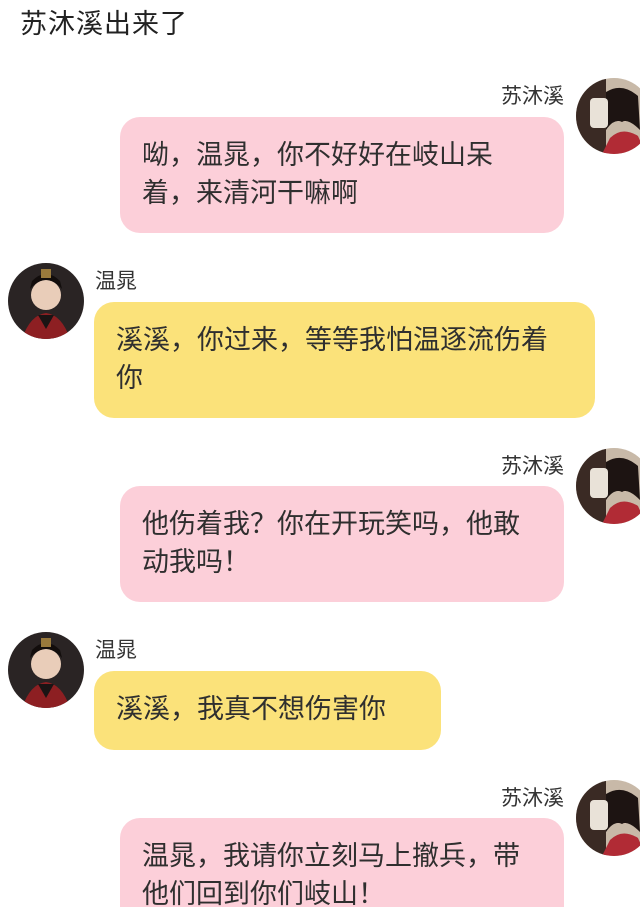 This screenshot has height=907, width=640. I want to click on page-title: 苏沐溪出来了, so click(104, 24).